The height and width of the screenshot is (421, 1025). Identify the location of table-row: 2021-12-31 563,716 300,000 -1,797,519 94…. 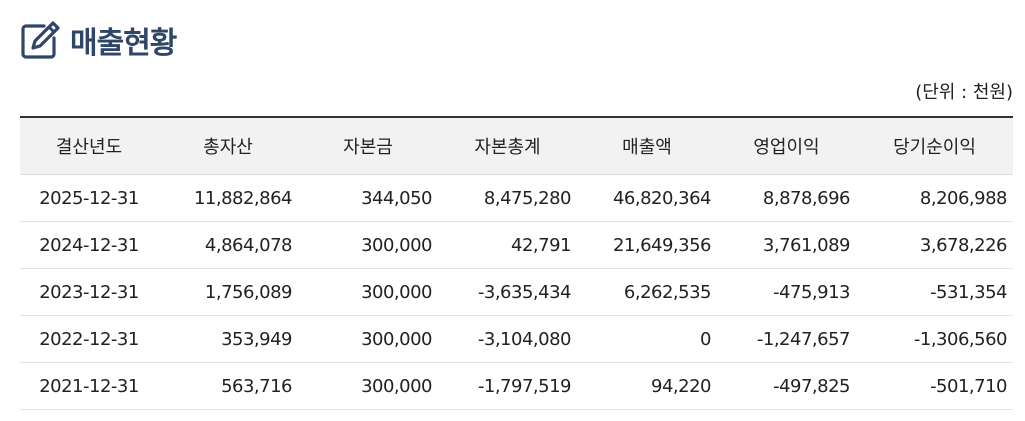
(516, 386).